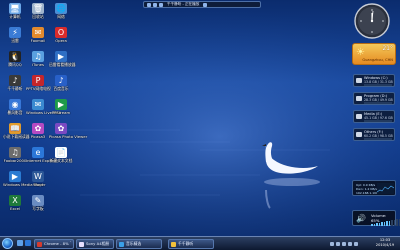 Image resolution: width=400 pixels, height=250 pixels. I want to click on desktop-icon: 🌐 网络, so click(61, 11).